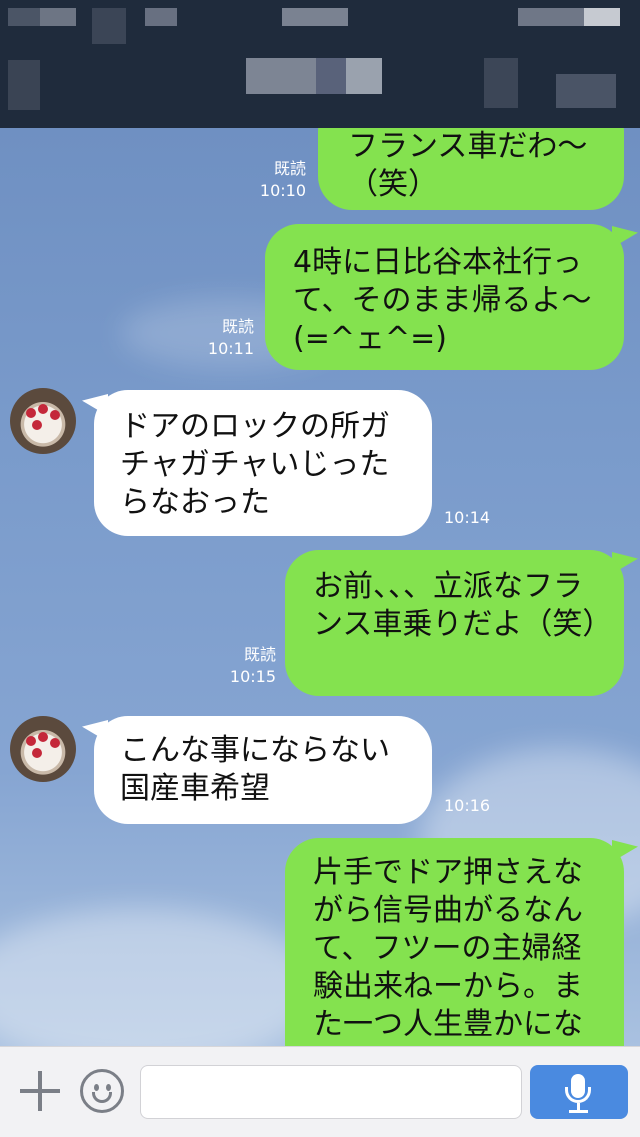  Describe the element at coordinates (263, 770) in the screenshot. I see `message-bubble-incoming: こんな事にならない国産車希望` at that location.